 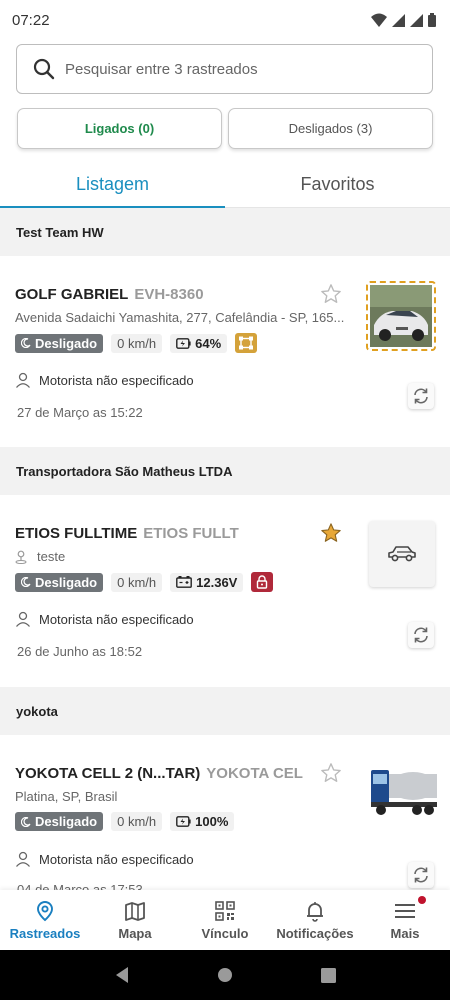 I want to click on nav-vinculo: Vínculo, so click(x=225, y=920).